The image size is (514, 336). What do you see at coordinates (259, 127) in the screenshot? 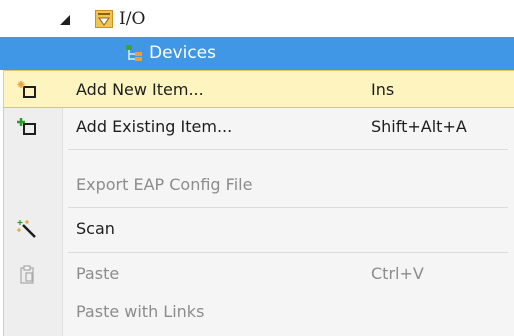
I see `menu-item-add-existing-item: Add Existing Item... Shift+Alt+A` at bounding box center [259, 127].